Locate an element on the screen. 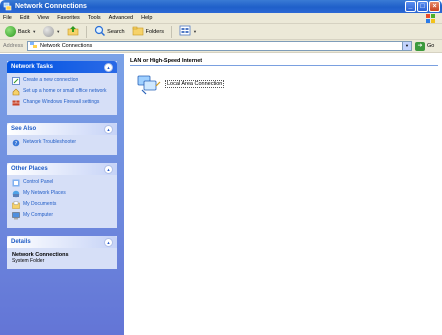 The width and height of the screenshot is (442, 335). documents-folder-icon is located at coordinates (16, 205).